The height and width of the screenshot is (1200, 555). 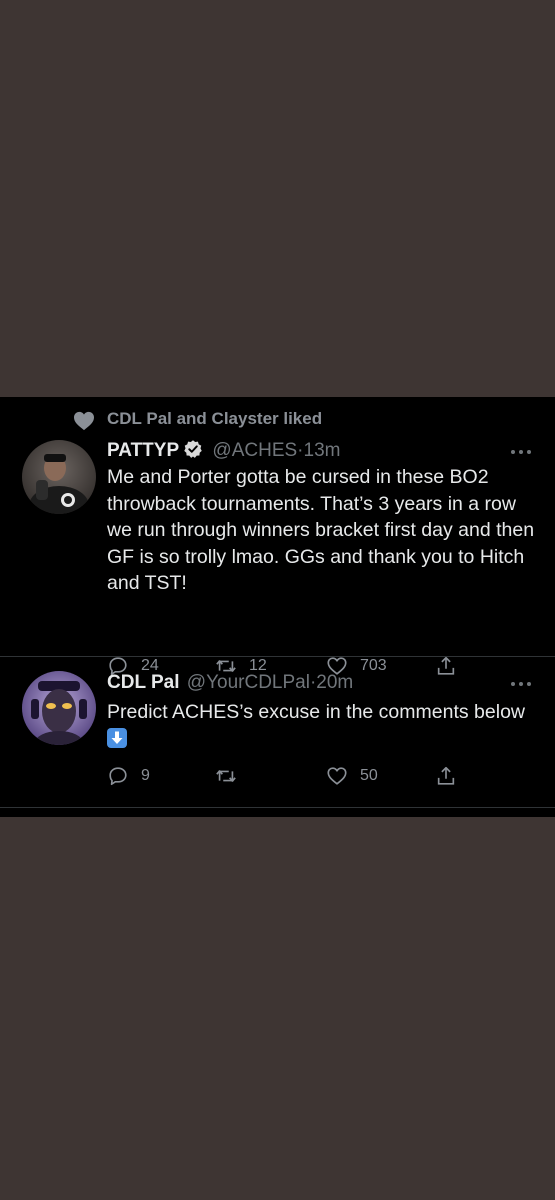 What do you see at coordinates (143, 682) in the screenshot?
I see `display-name: CDL Pal` at bounding box center [143, 682].